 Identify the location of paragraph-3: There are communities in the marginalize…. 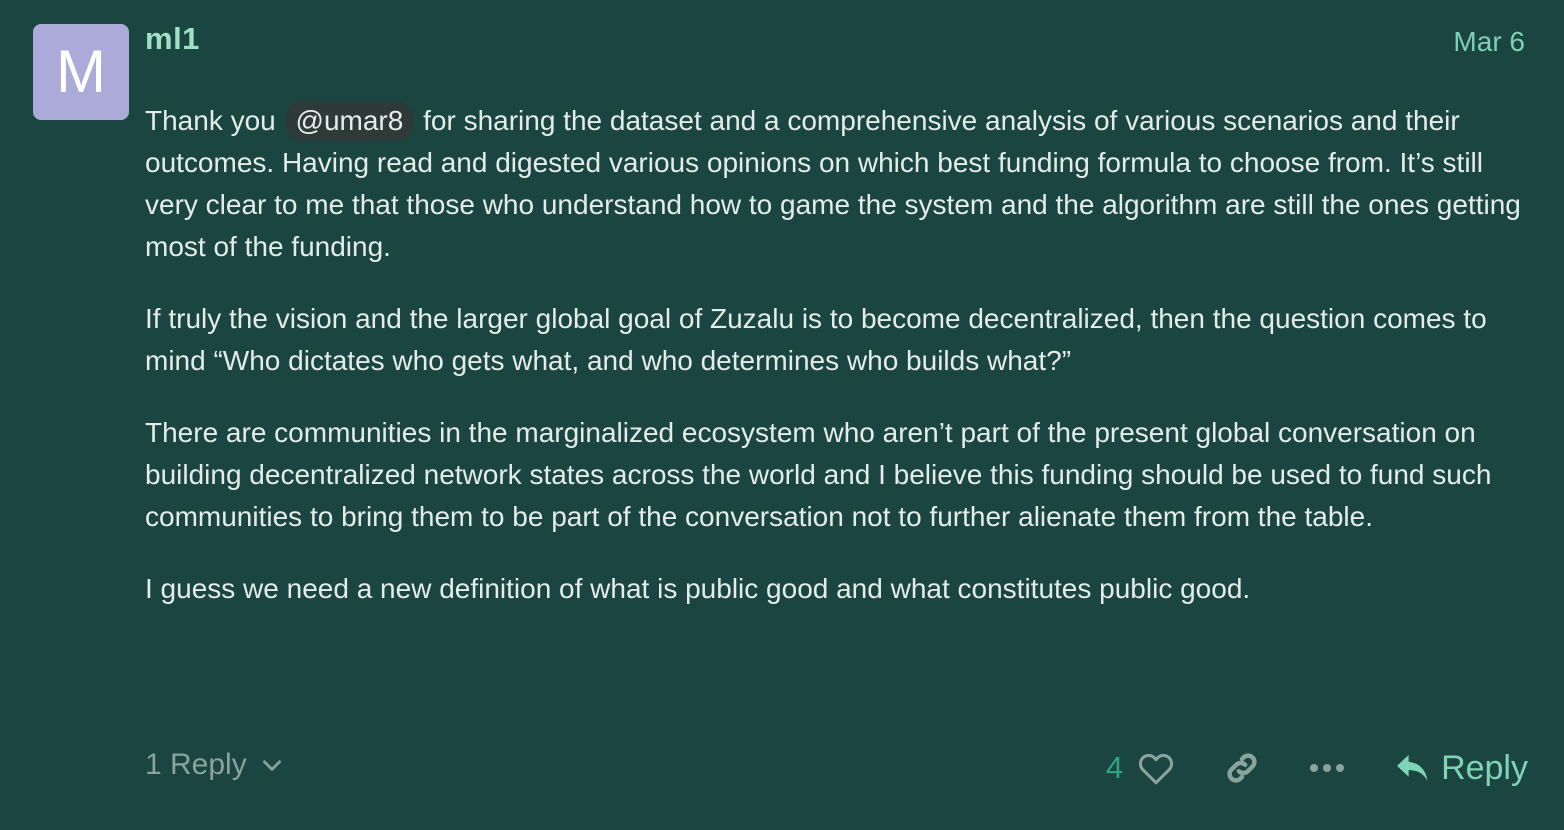
(818, 474).